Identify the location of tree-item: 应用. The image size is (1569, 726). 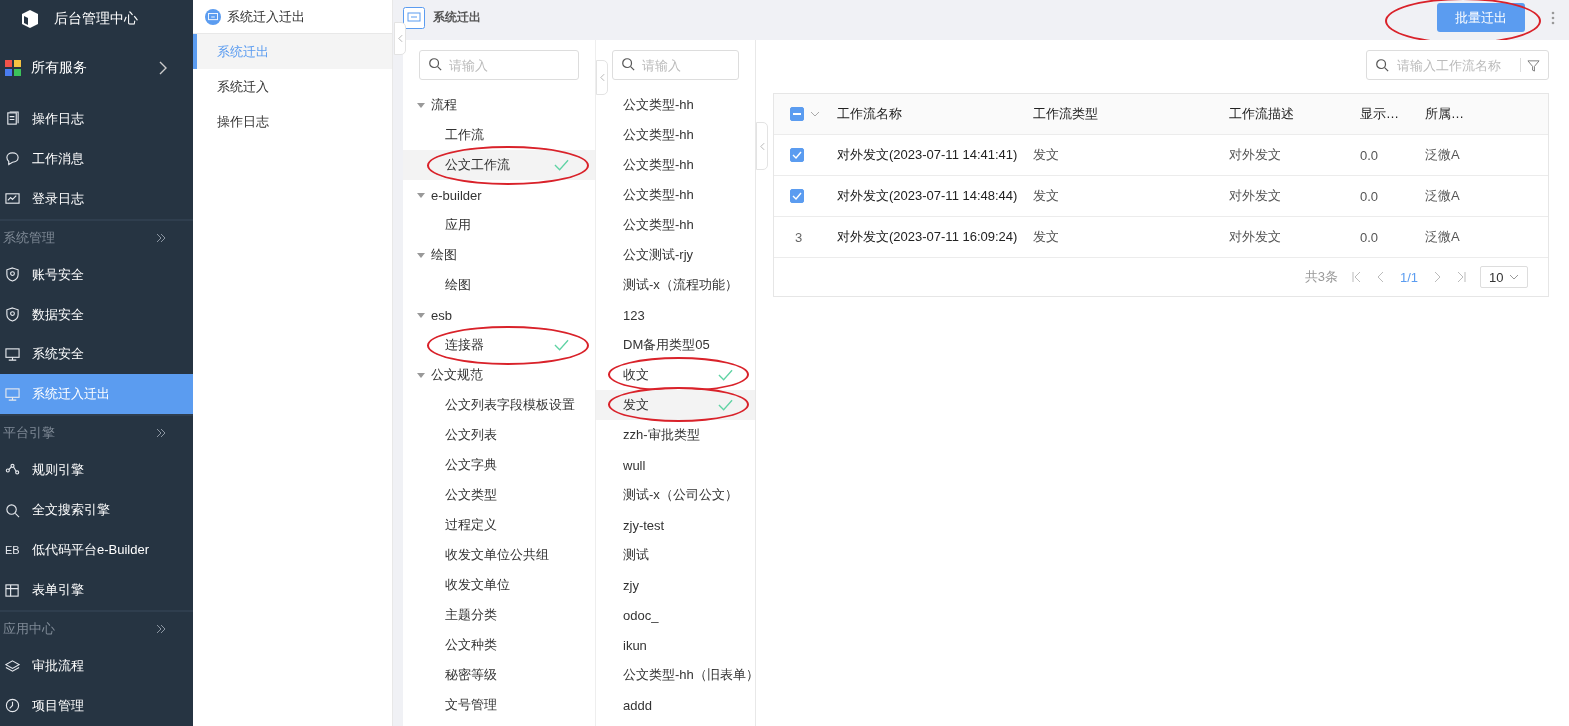
(507, 225).